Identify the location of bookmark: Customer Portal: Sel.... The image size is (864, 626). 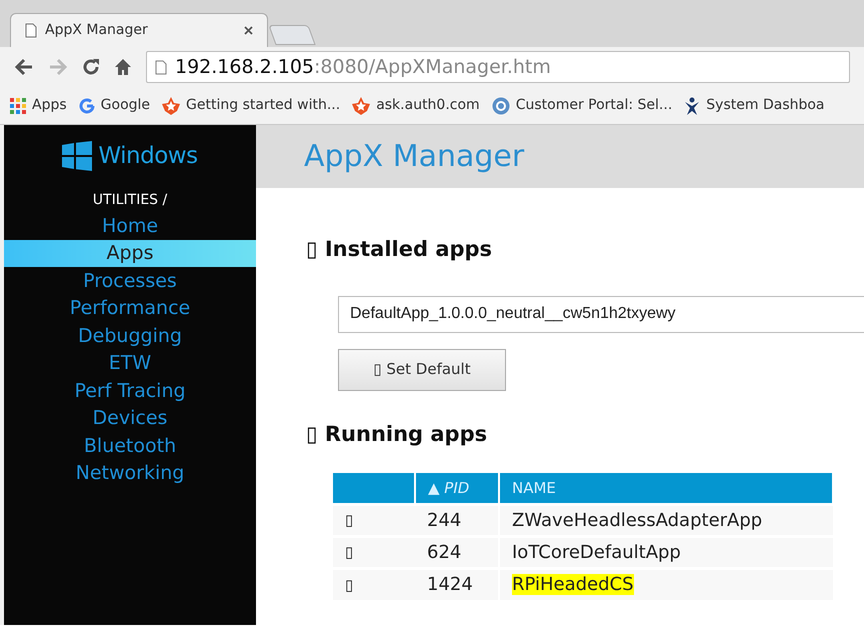
(582, 105).